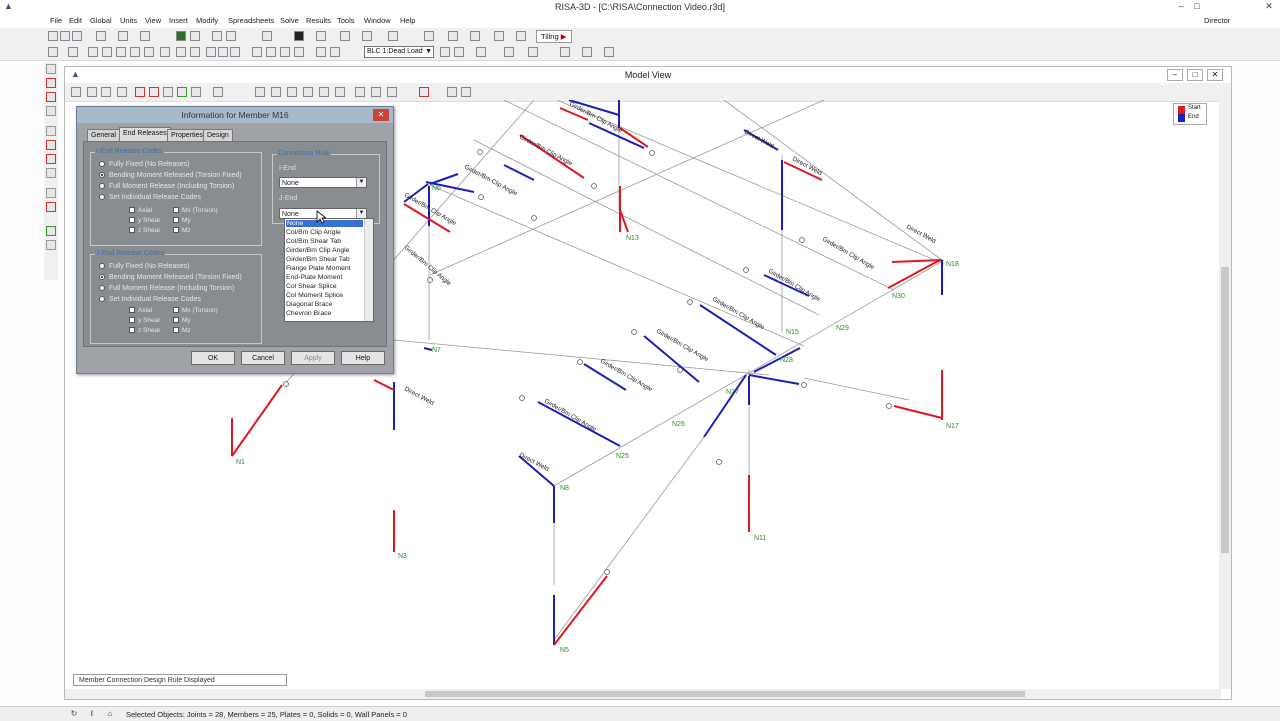 This screenshot has width=1280, height=721. I want to click on dialog-close-button: ✕, so click(381, 115).